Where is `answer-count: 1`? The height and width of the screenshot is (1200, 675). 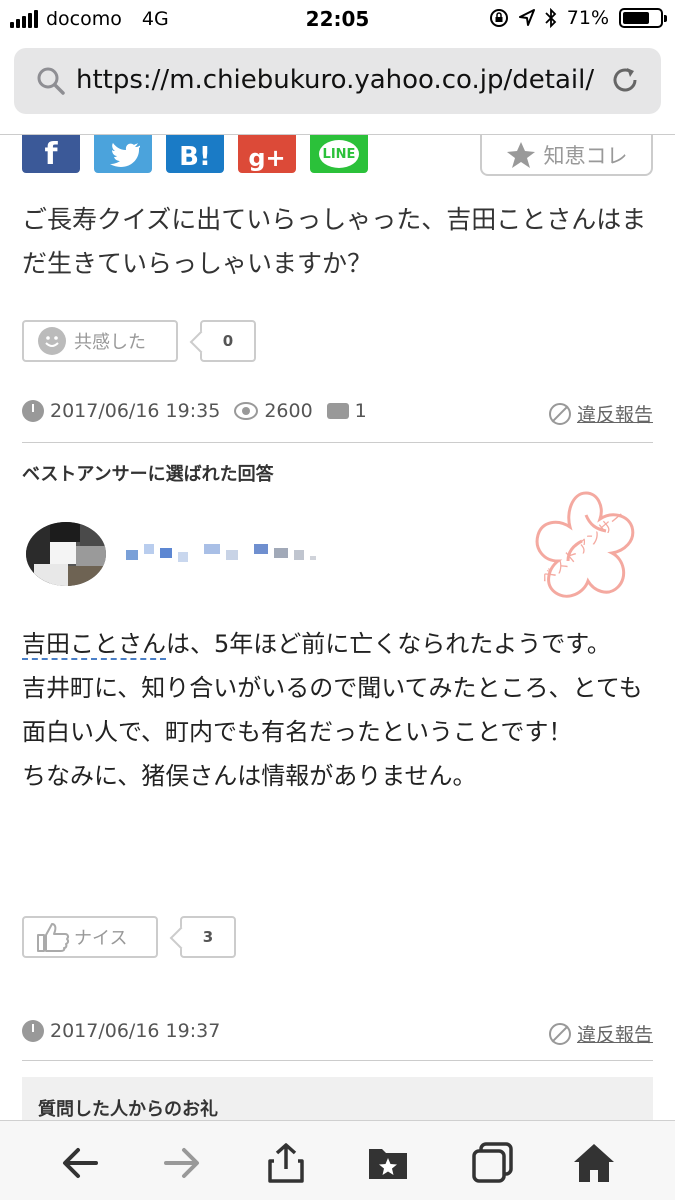 answer-count: 1 is located at coordinates (360, 411).